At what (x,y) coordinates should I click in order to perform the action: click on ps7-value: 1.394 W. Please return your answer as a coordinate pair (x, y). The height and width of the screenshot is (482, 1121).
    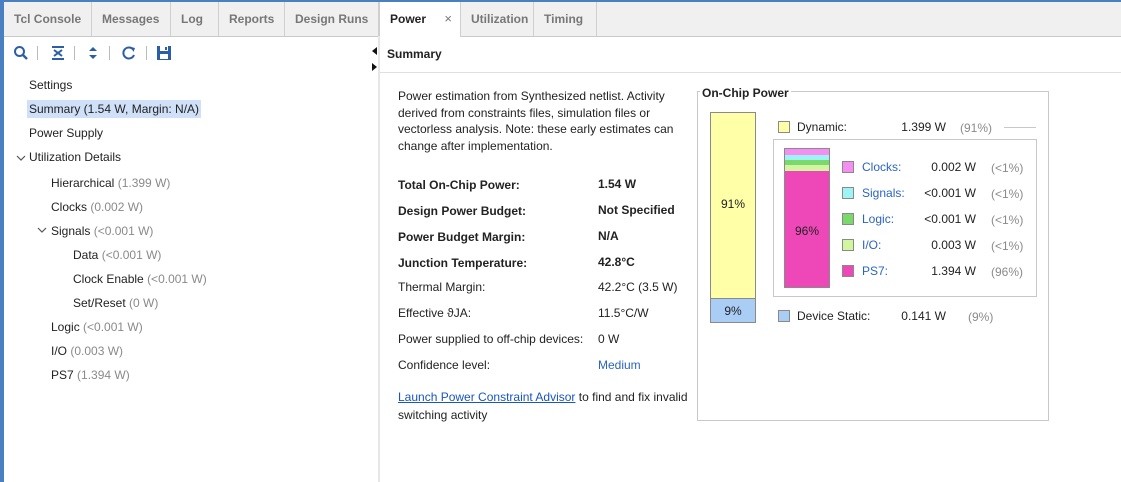
    Looking at the image, I should click on (953, 271).